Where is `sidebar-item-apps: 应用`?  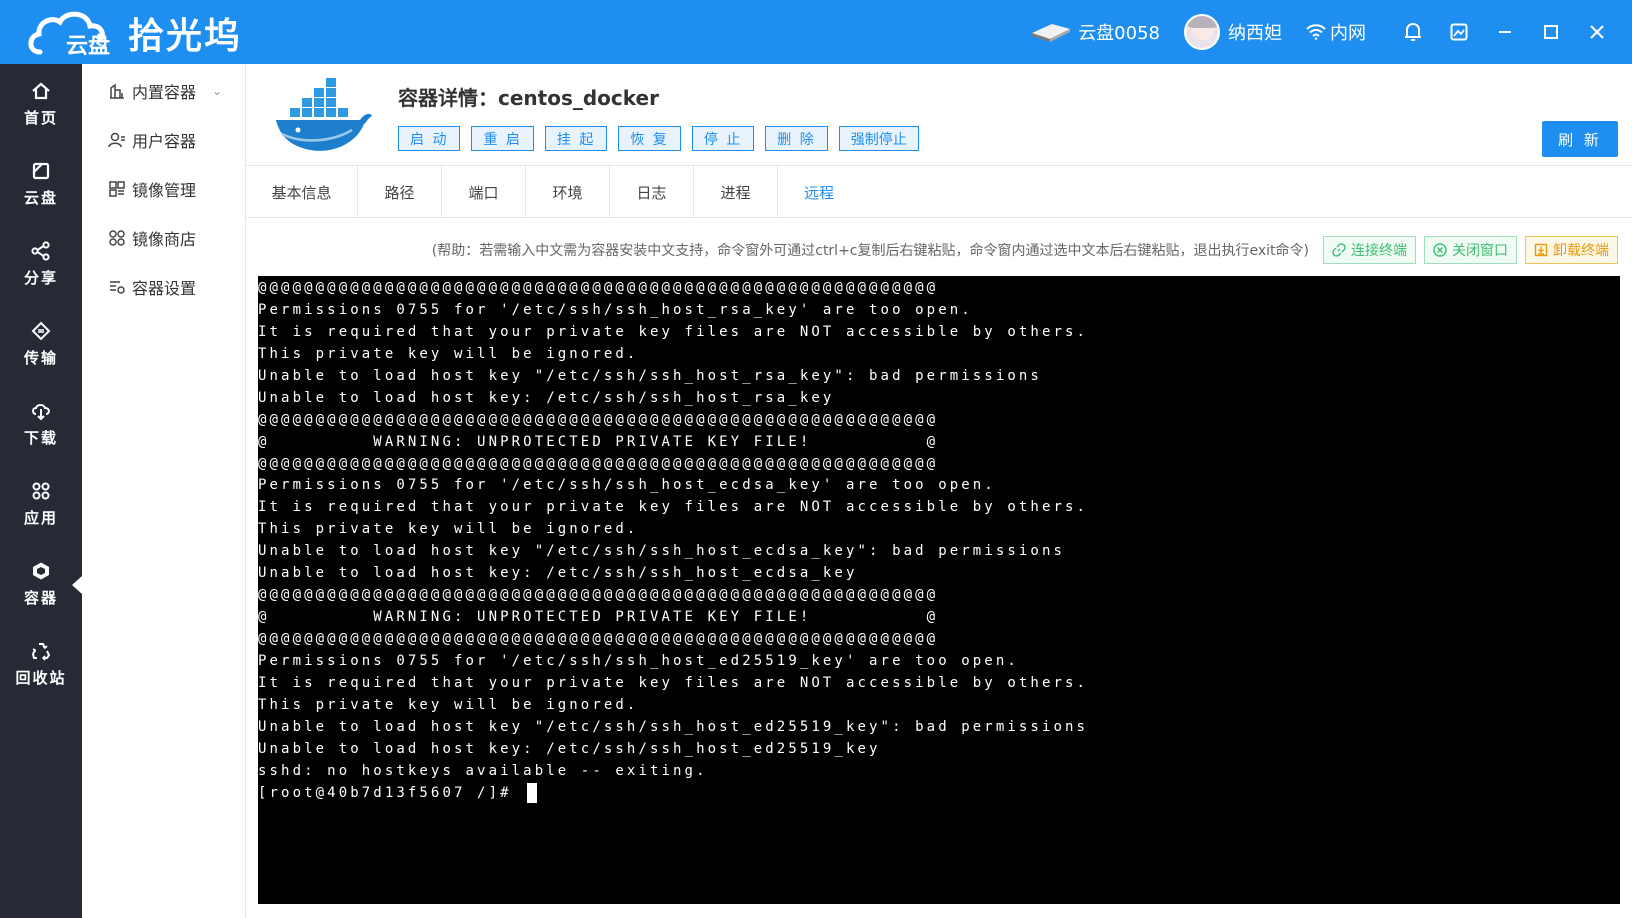 sidebar-item-apps: 应用 is located at coordinates (41, 504).